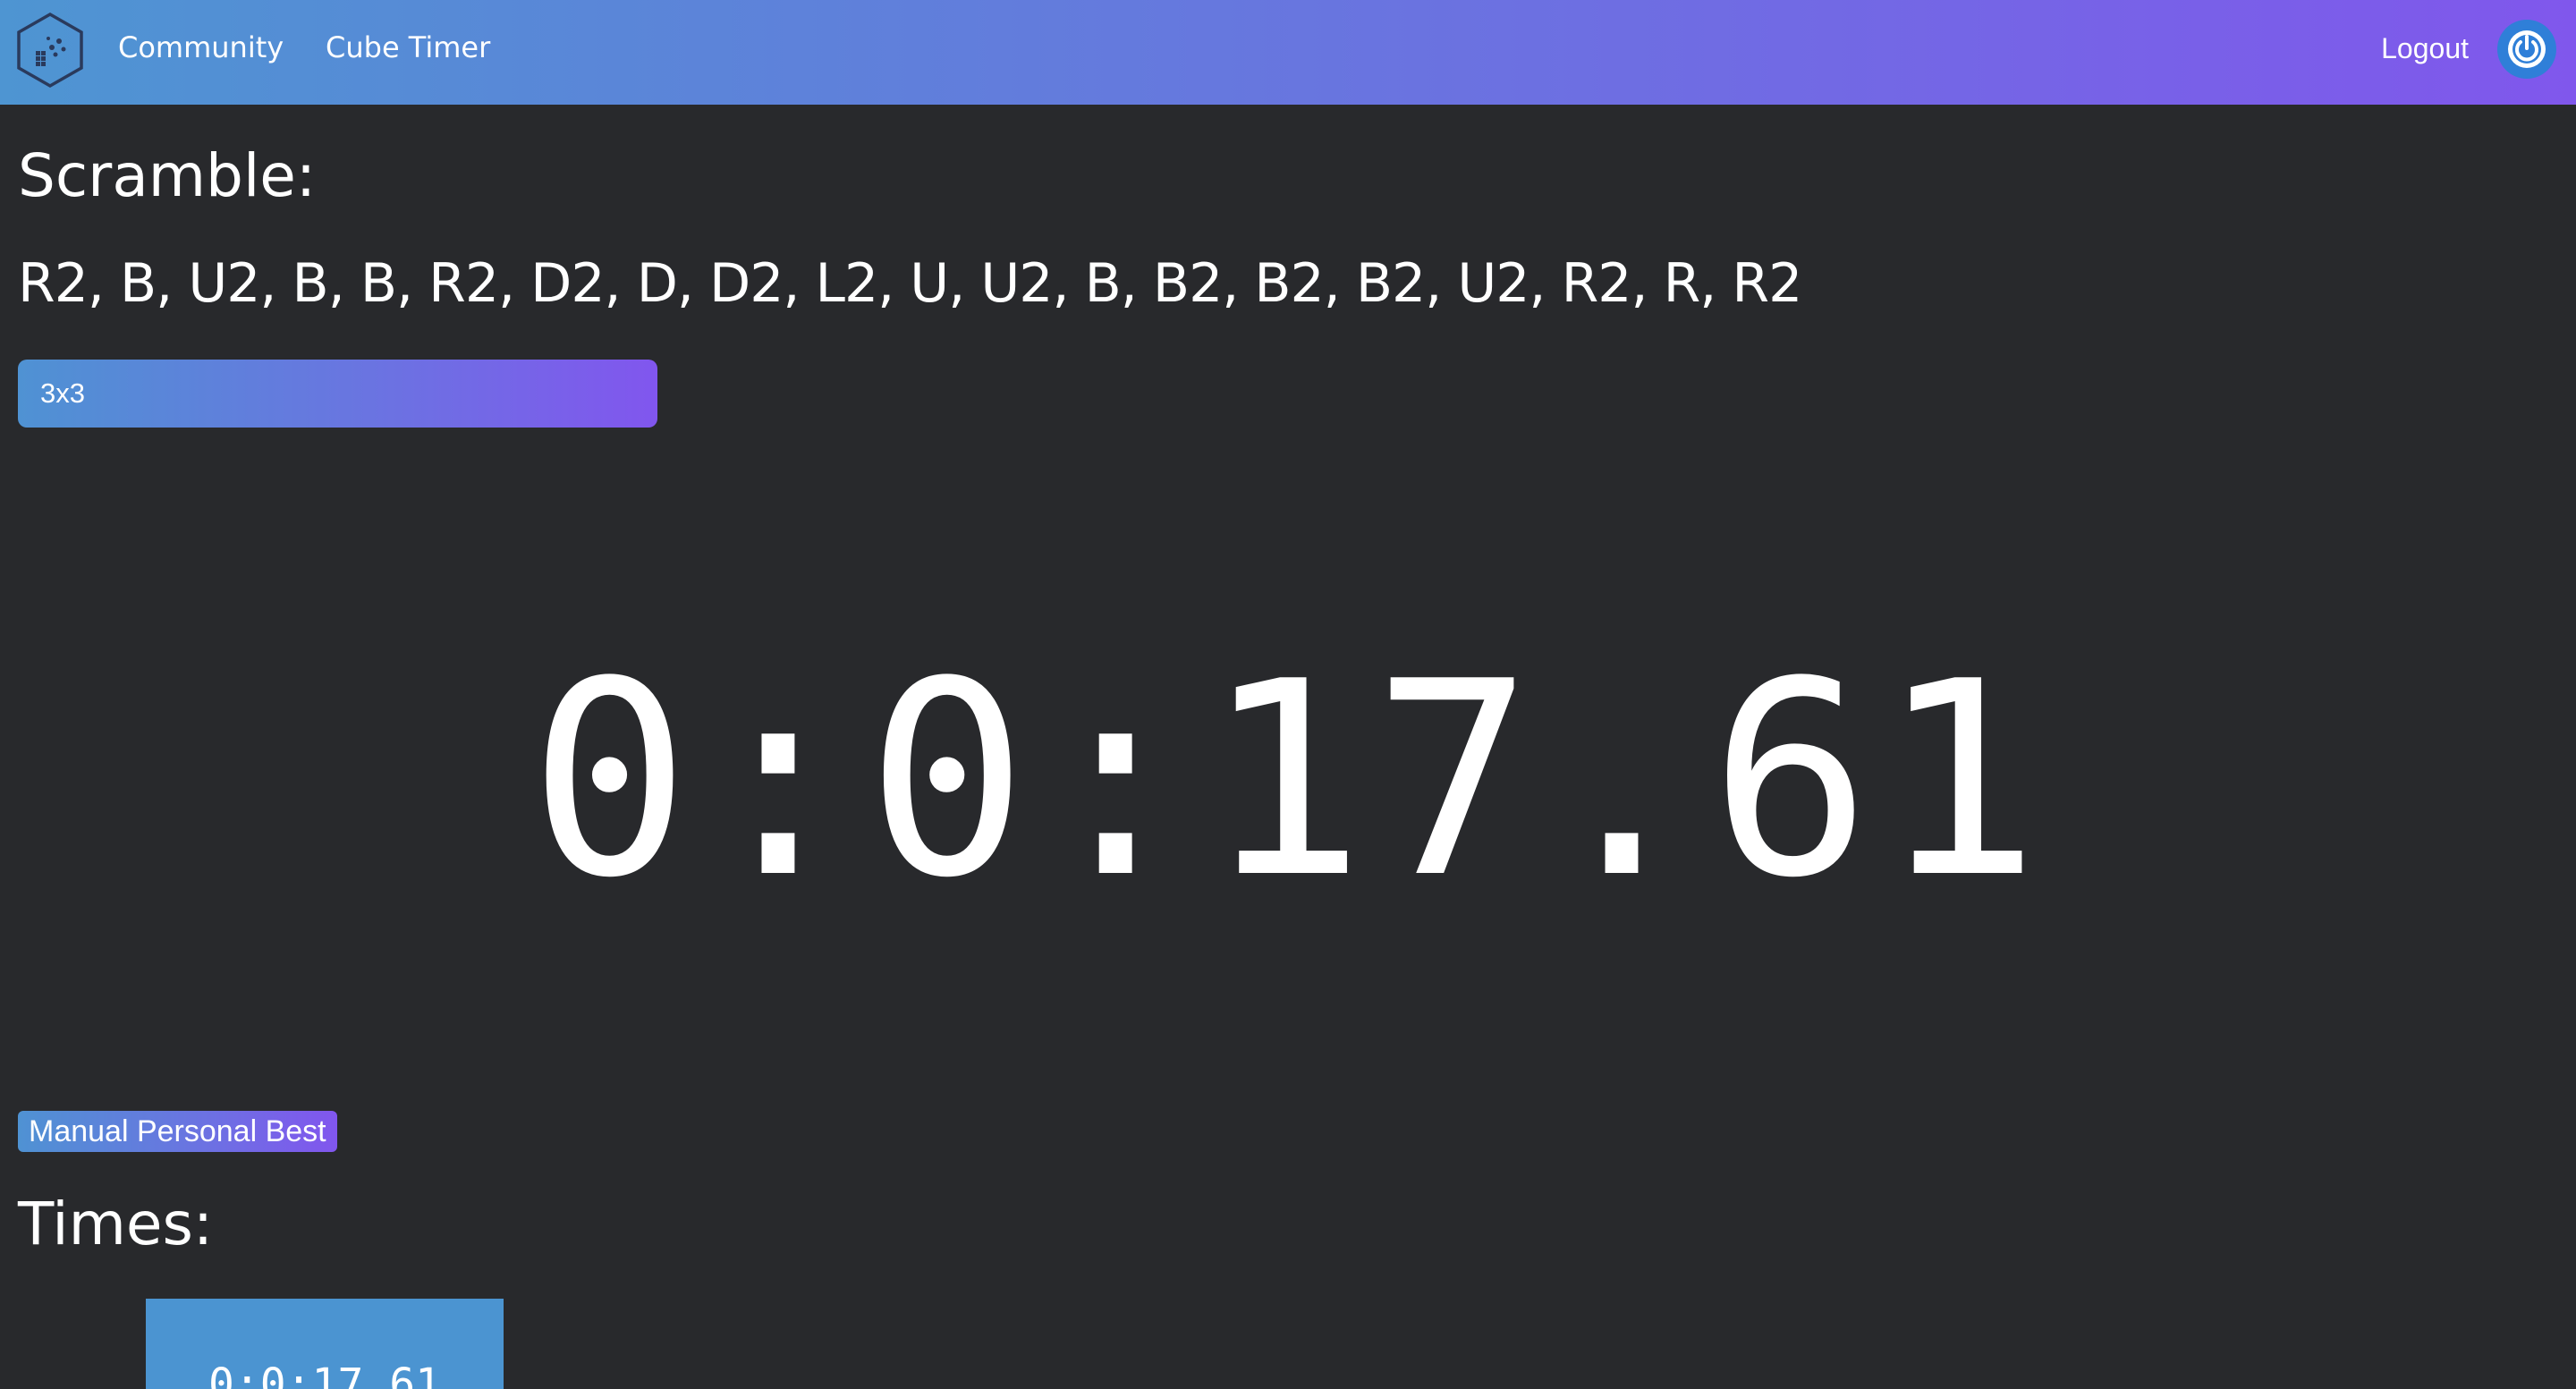 This screenshot has width=2576, height=1389. What do you see at coordinates (325, 1374) in the screenshot?
I see `time-card-value: 0:0:17.61` at bounding box center [325, 1374].